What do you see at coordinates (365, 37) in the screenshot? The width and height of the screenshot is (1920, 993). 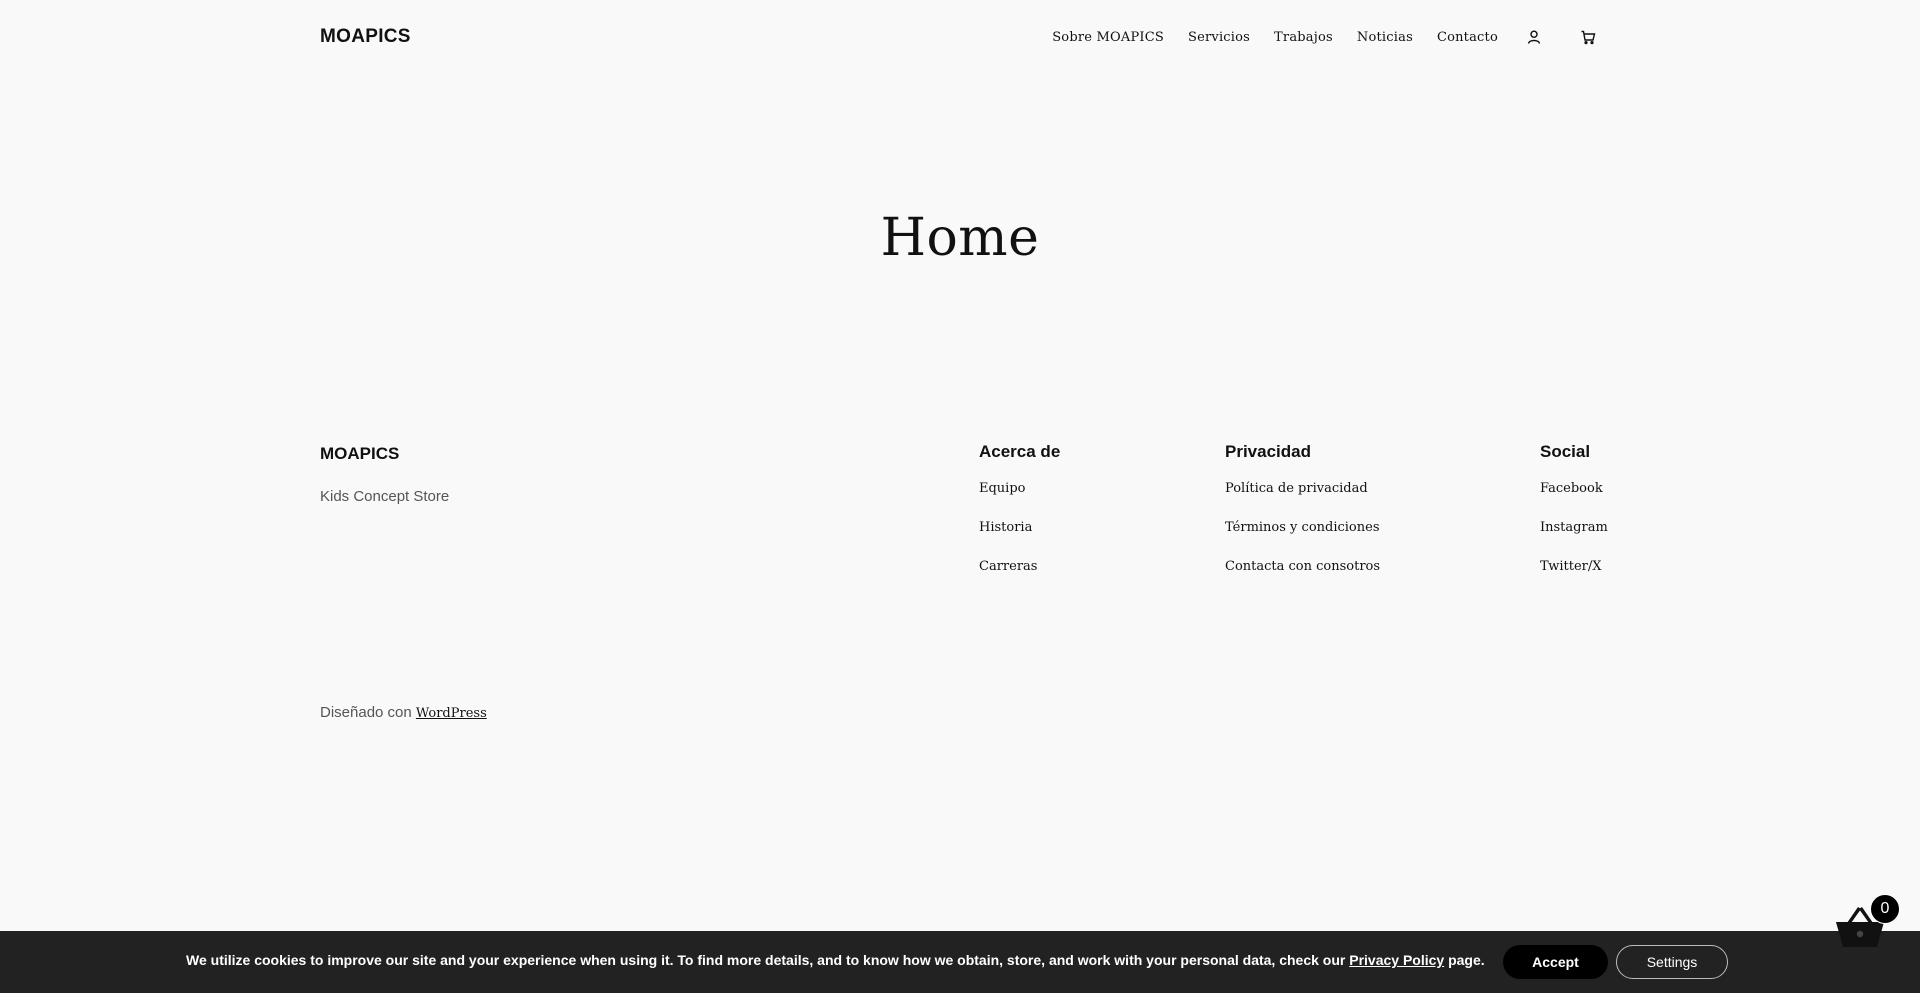 I see `site-logo: MOAPICS` at bounding box center [365, 37].